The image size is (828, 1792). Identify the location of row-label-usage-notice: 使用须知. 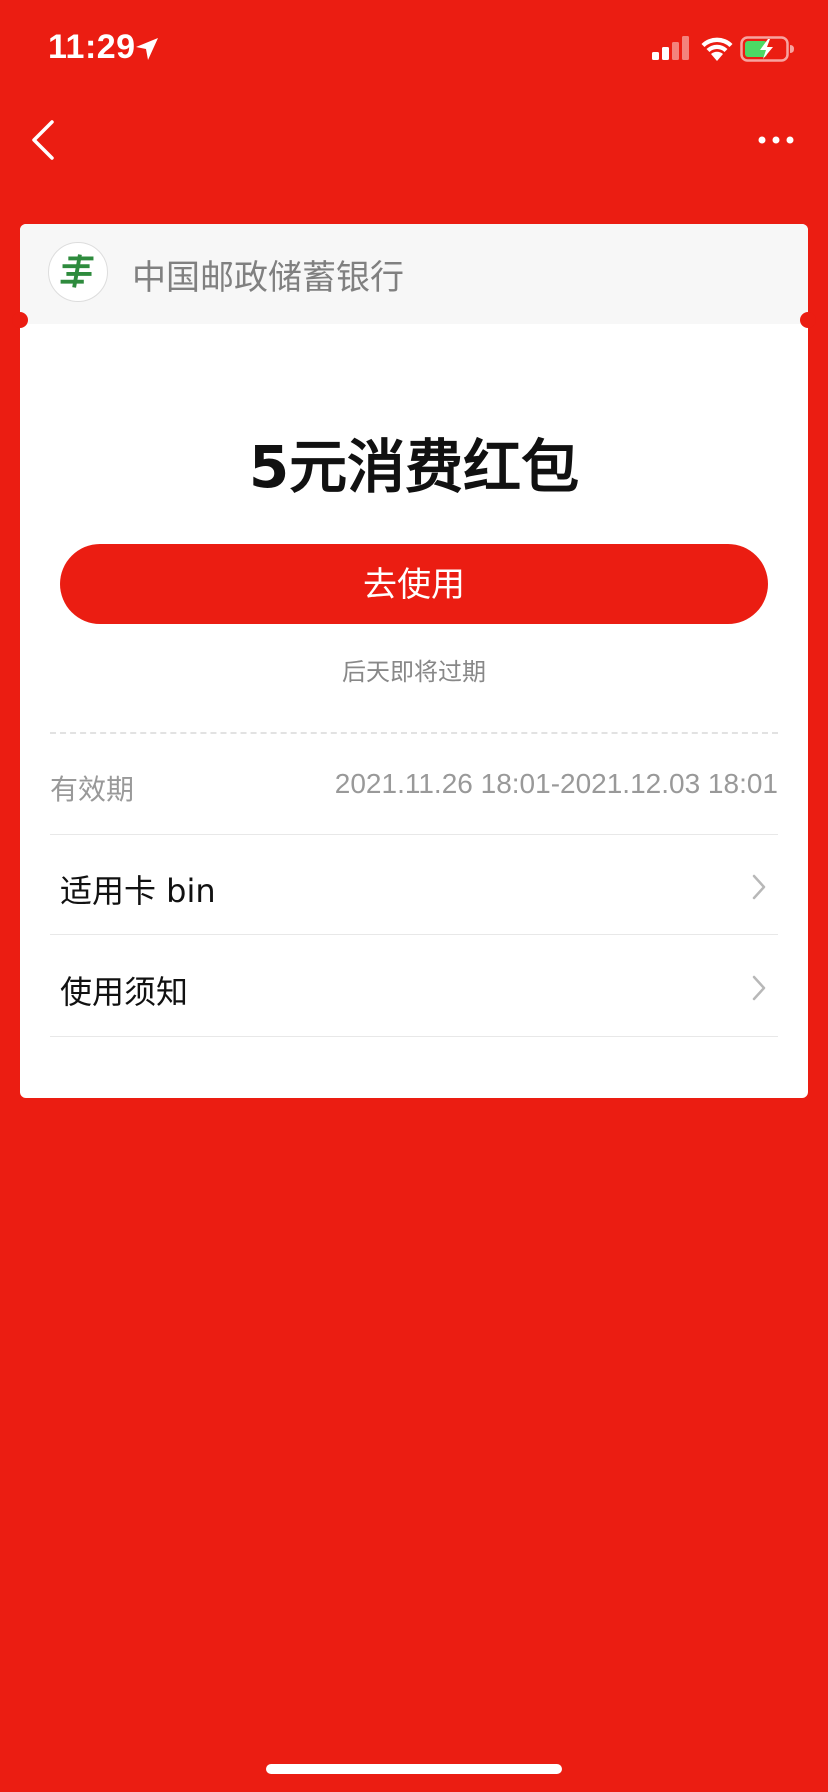
(124, 992).